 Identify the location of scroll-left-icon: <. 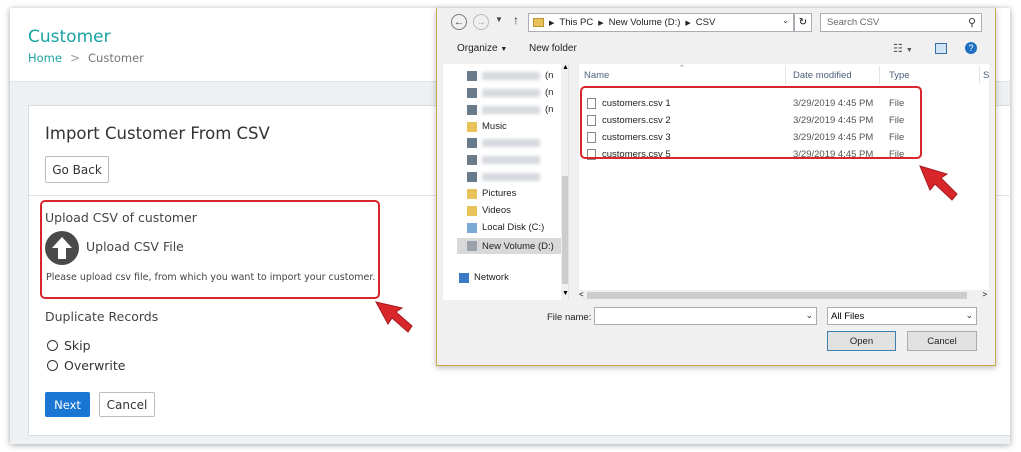
(581, 294).